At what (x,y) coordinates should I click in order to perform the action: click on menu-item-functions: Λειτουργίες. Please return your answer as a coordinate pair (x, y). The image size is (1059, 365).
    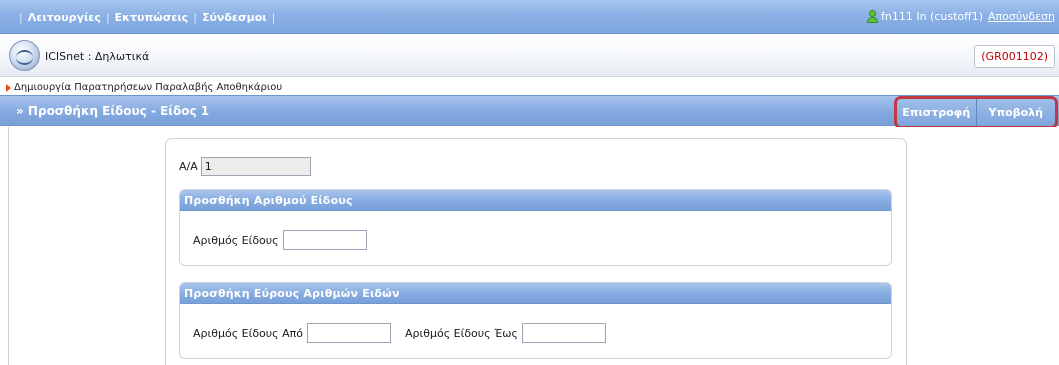
    Looking at the image, I should click on (64, 17).